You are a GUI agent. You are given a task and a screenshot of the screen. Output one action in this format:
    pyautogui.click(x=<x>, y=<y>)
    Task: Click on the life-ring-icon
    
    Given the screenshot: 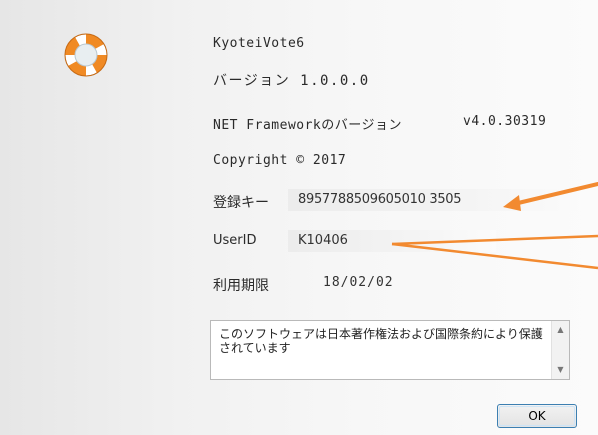 What is the action you would take?
    pyautogui.click(x=86, y=55)
    